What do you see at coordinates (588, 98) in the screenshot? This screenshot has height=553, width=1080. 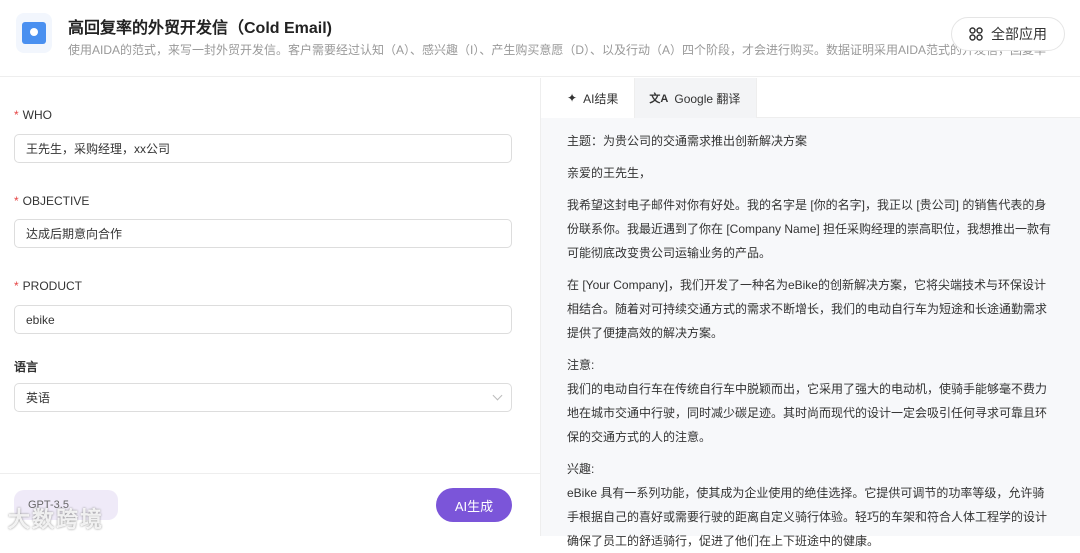 I see `tab-ai-result: ✦ AI结果` at bounding box center [588, 98].